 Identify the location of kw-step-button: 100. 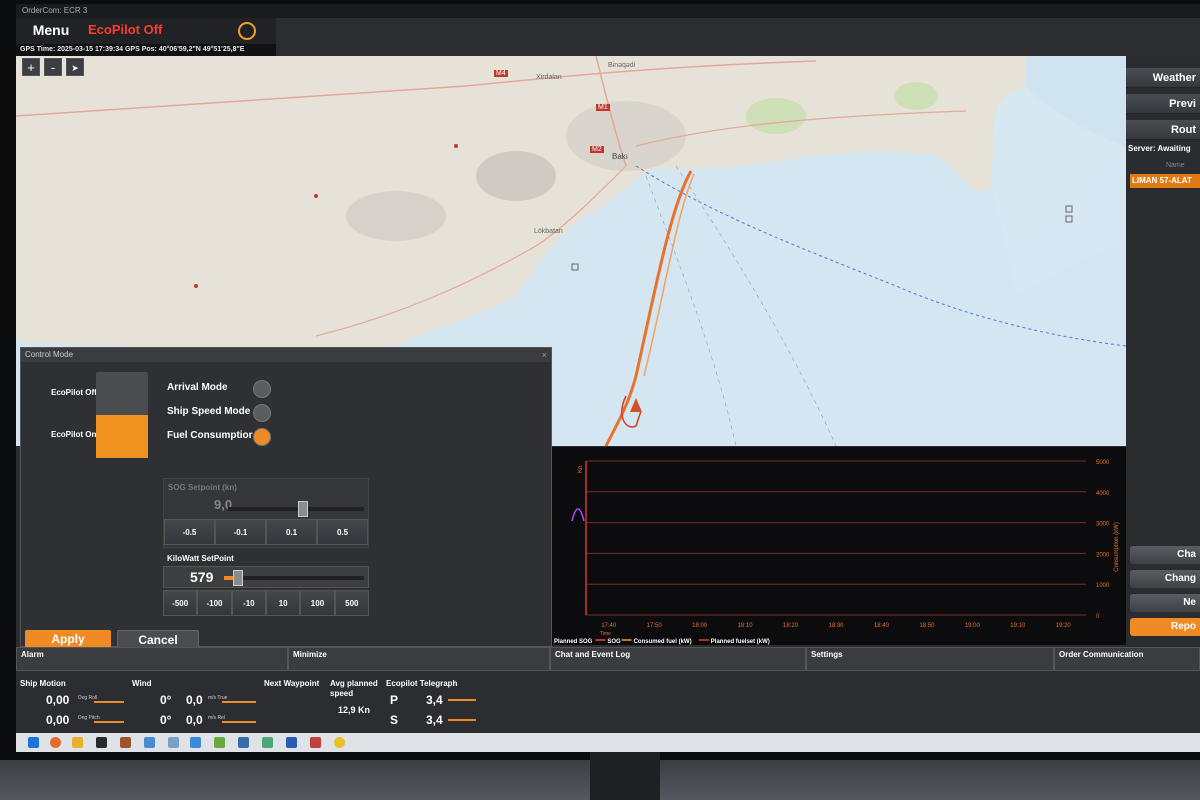
(317, 603).